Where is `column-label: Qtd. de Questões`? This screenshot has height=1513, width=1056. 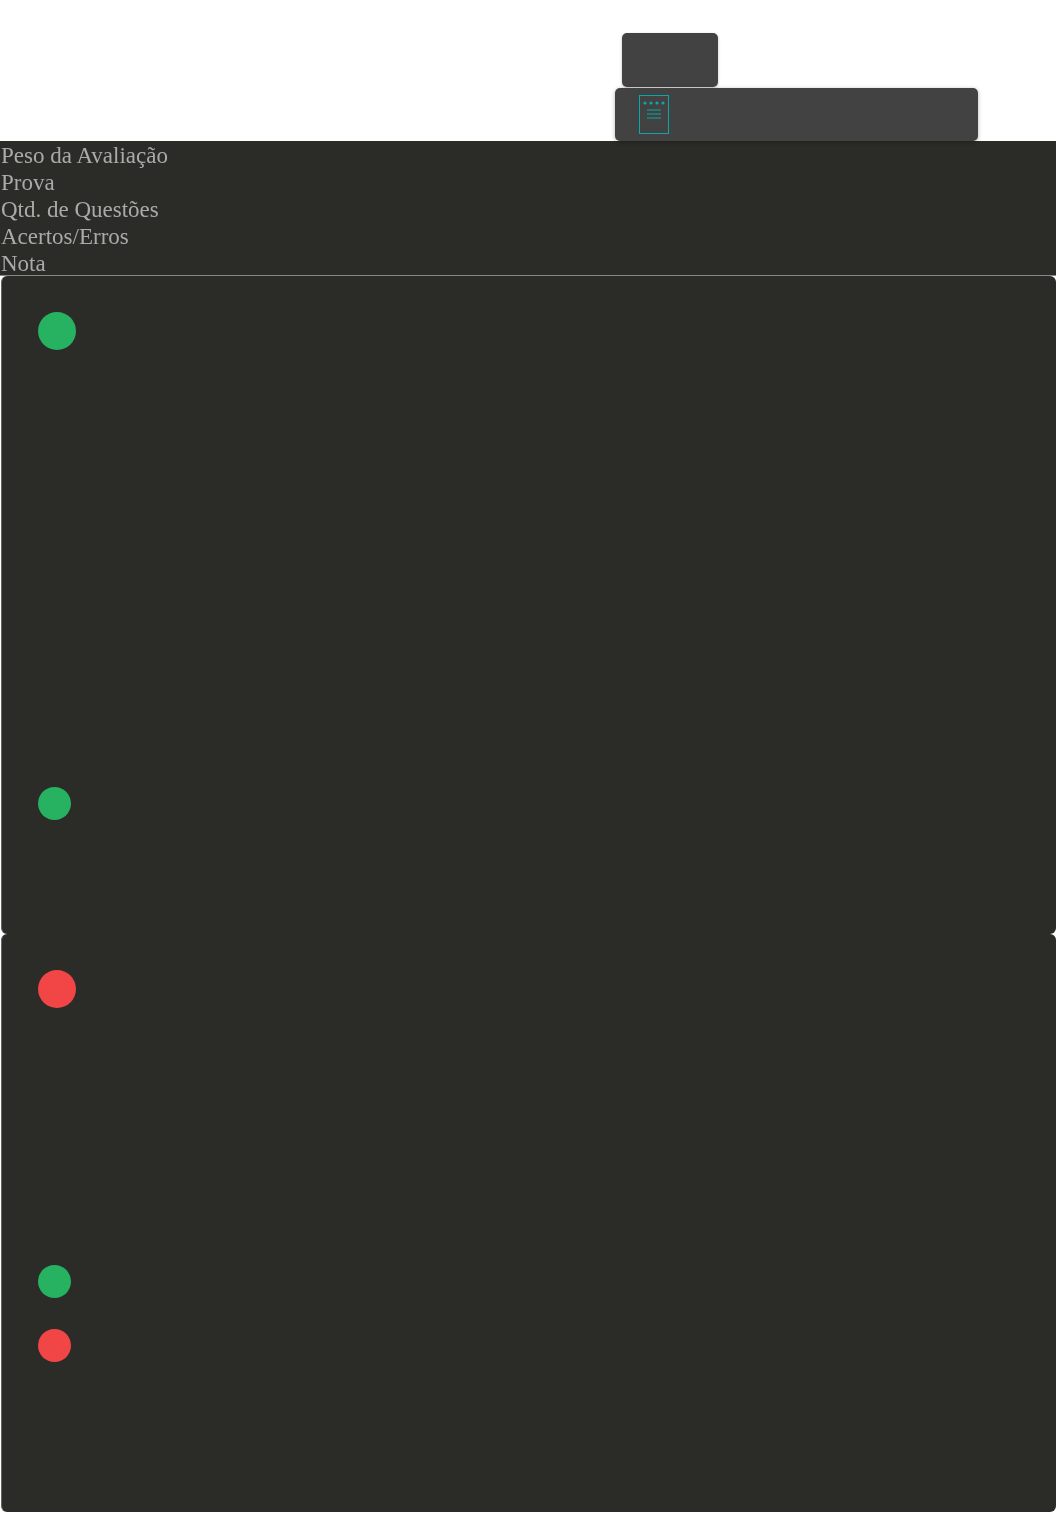 column-label: Qtd. de Questões is located at coordinates (80, 209).